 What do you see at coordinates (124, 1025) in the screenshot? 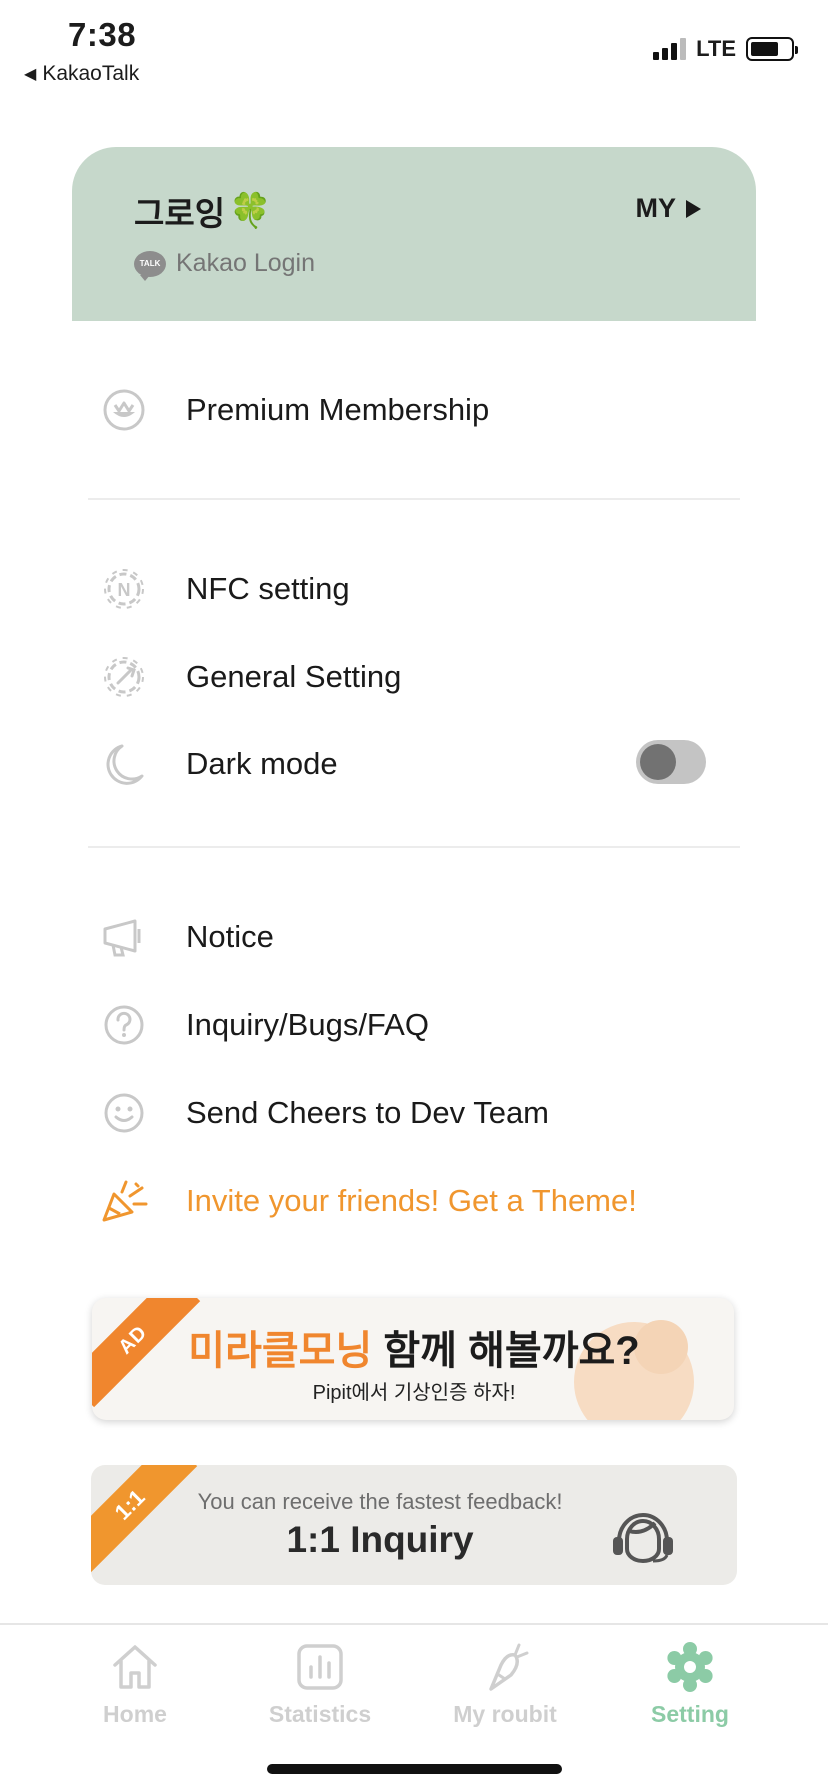
I see `question-circle-icon` at bounding box center [124, 1025].